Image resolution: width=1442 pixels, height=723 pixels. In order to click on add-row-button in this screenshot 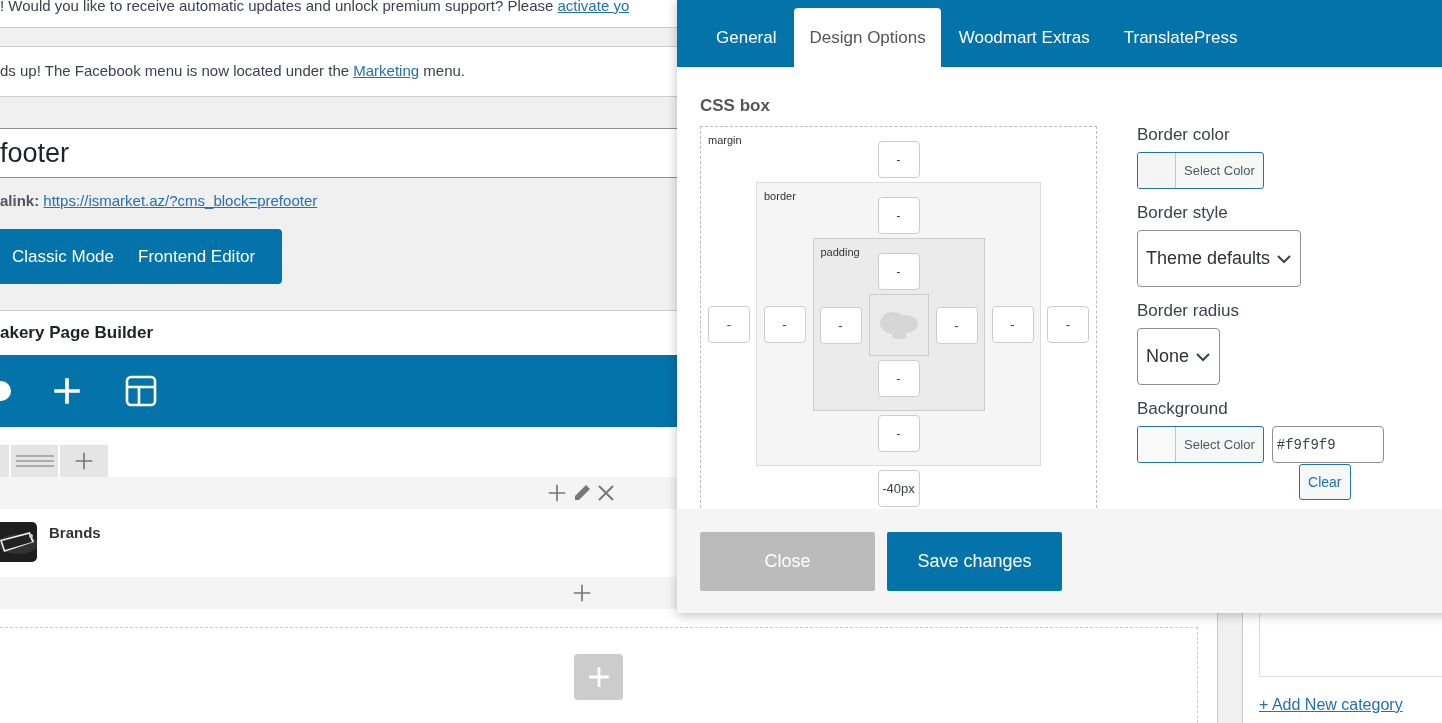, I will do `click(598, 677)`.